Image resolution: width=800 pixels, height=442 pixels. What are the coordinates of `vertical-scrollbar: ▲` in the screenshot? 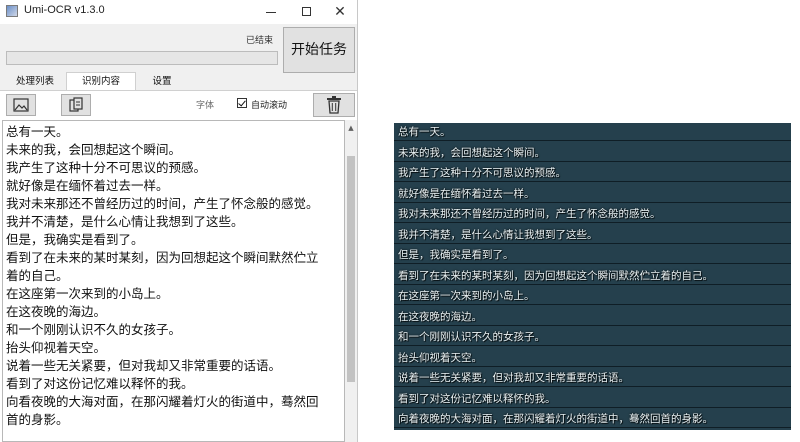 It's located at (351, 281).